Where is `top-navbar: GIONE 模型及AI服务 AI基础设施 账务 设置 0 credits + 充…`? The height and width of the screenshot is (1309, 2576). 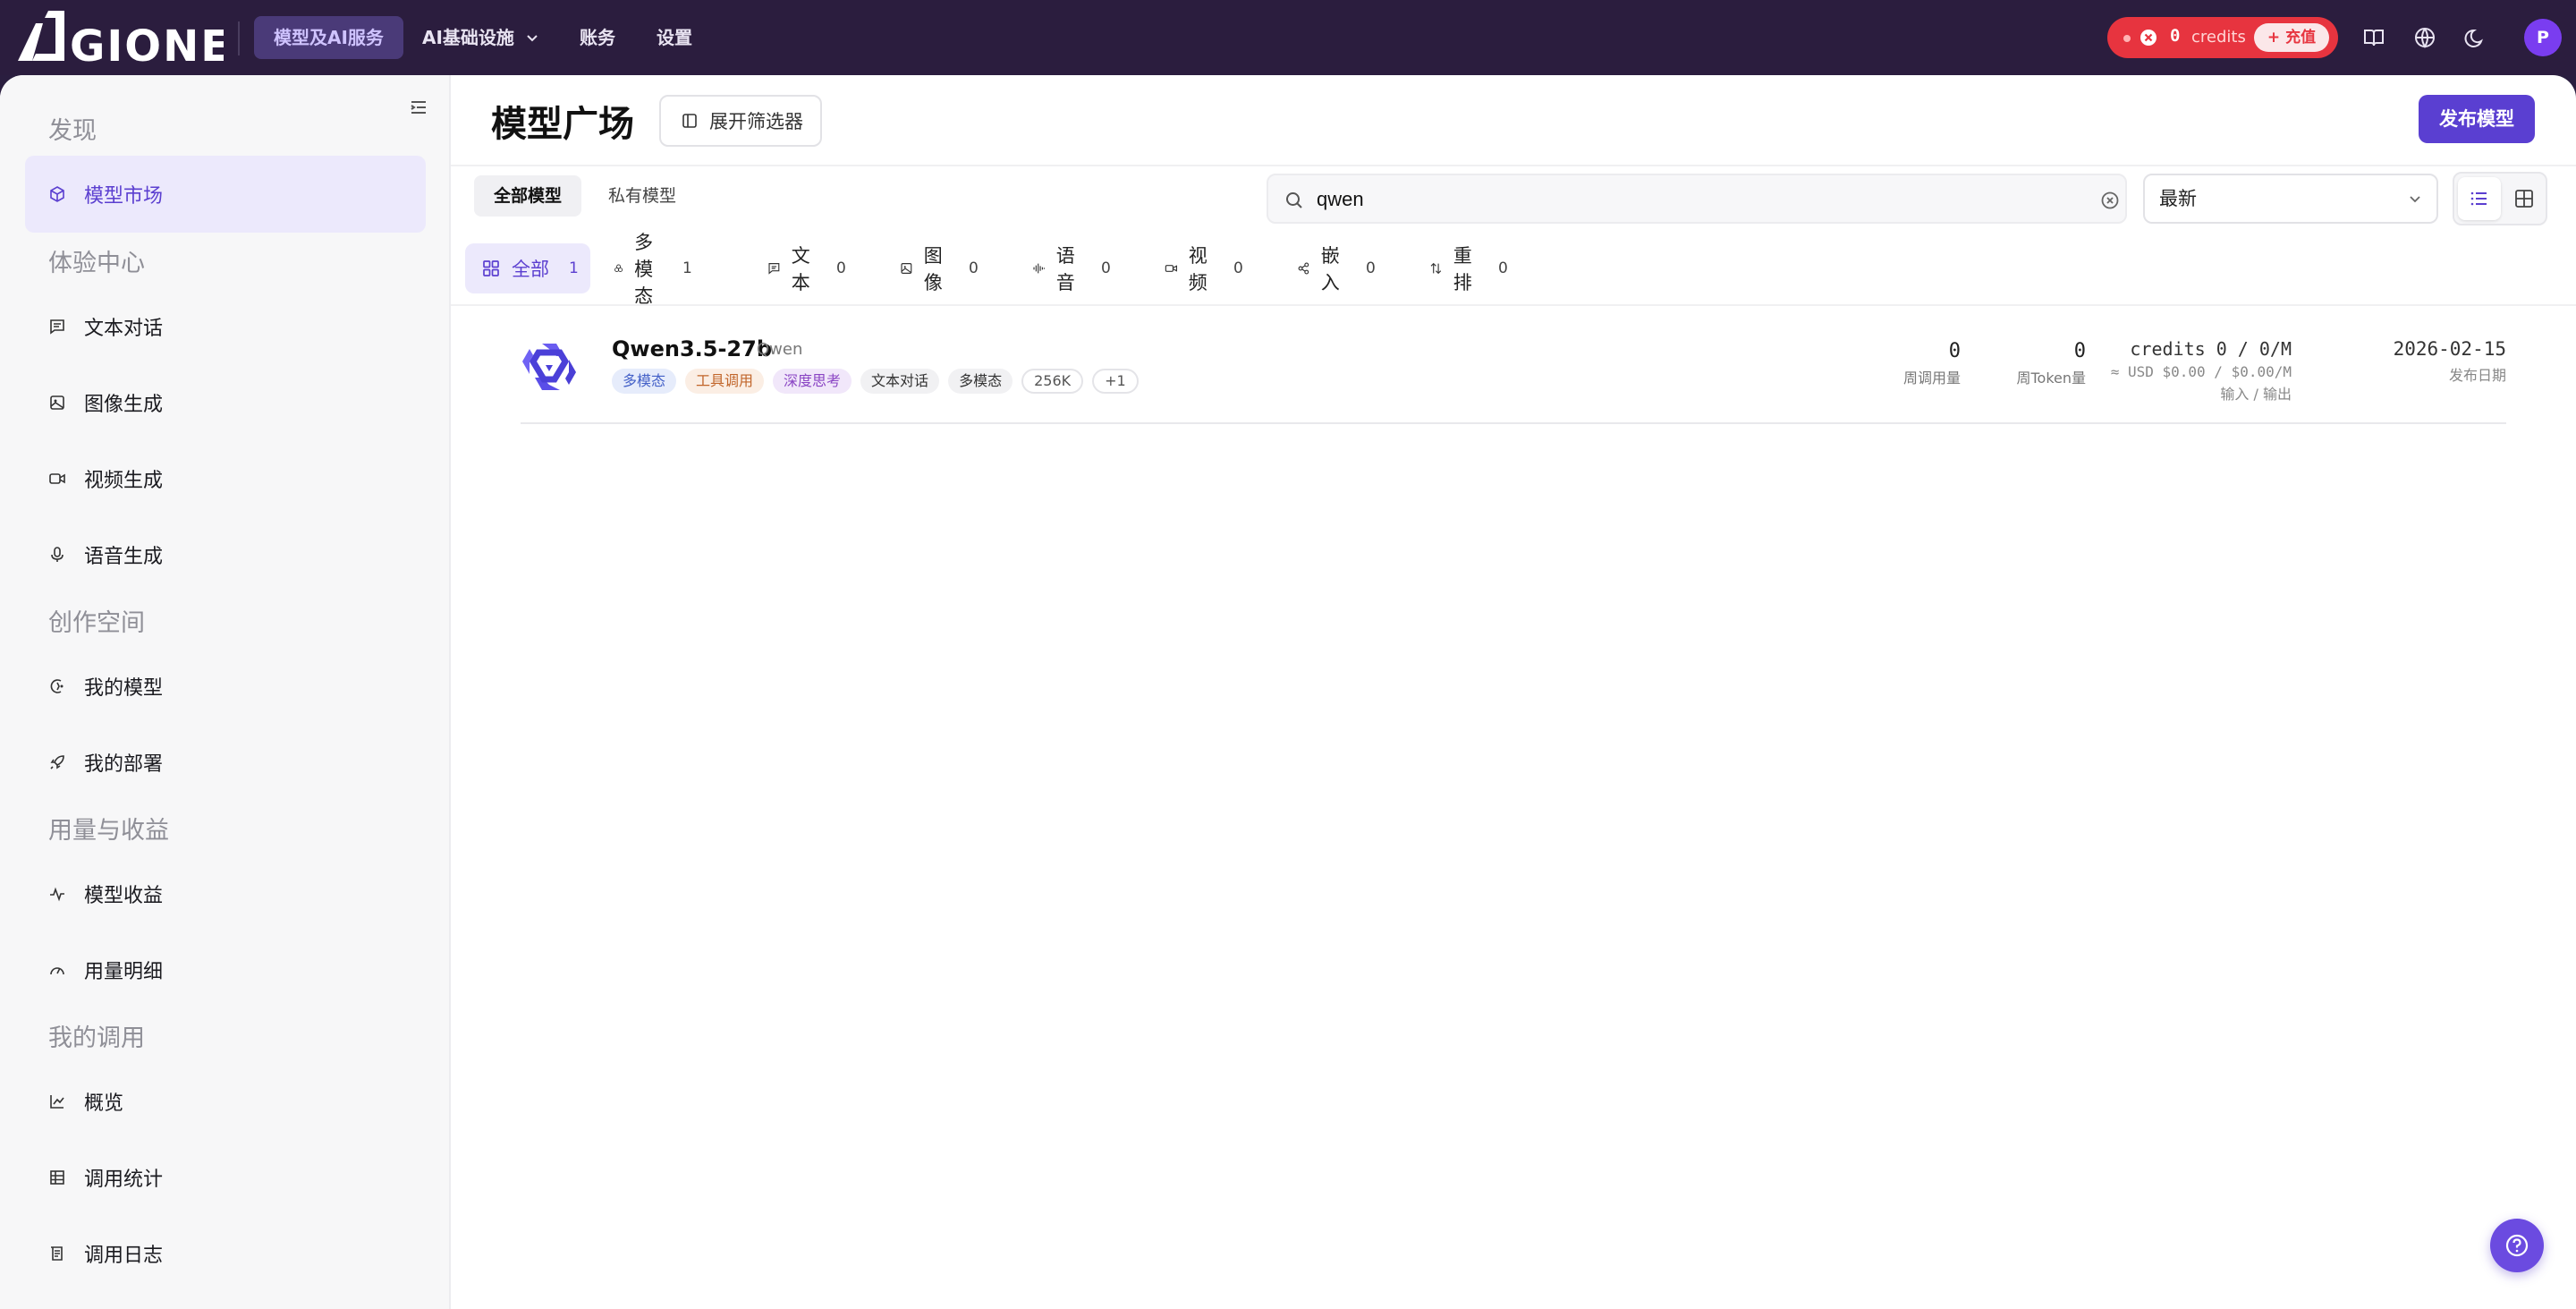
top-navbar: GIONE 模型及AI服务 AI基础设施 账务 设置 0 credits + 充… is located at coordinates (1288, 37).